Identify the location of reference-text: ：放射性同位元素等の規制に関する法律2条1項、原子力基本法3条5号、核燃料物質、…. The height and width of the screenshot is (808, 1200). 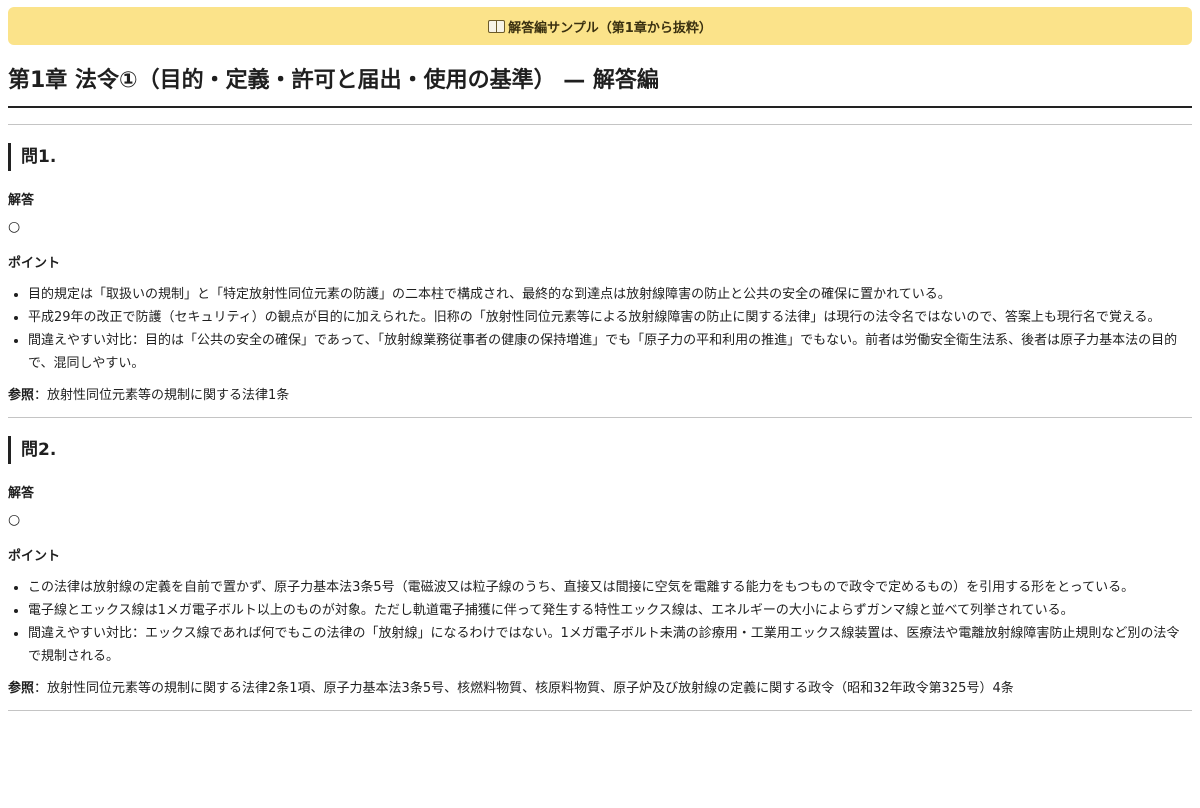
(524, 688).